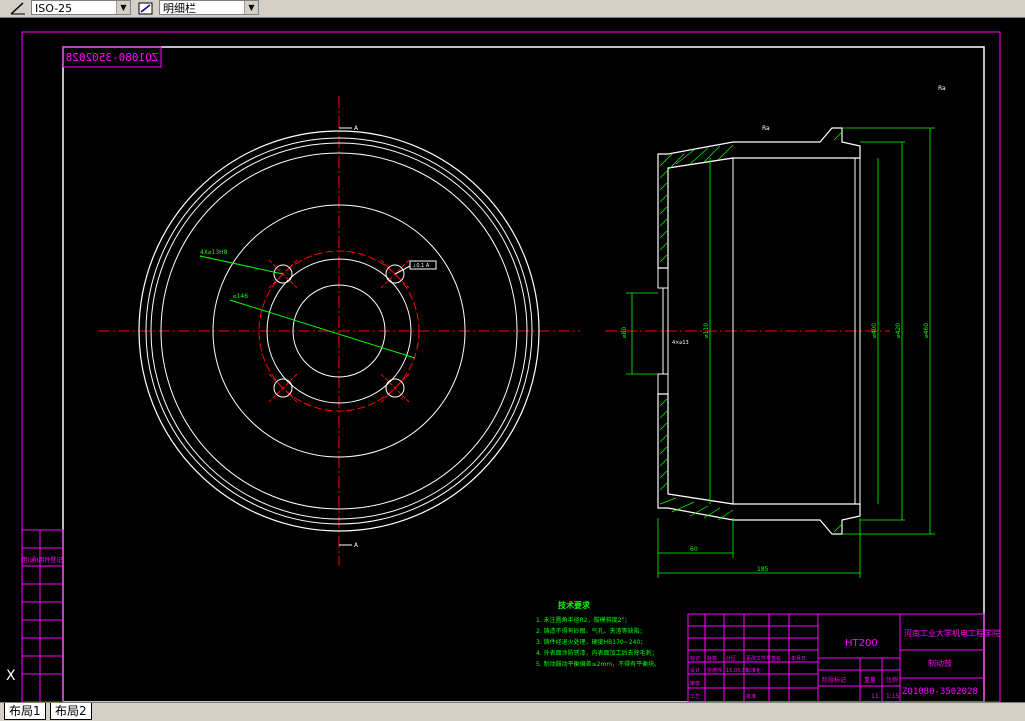  What do you see at coordinates (892, 680) in the screenshot?
I see `scale-label: 比例` at bounding box center [892, 680].